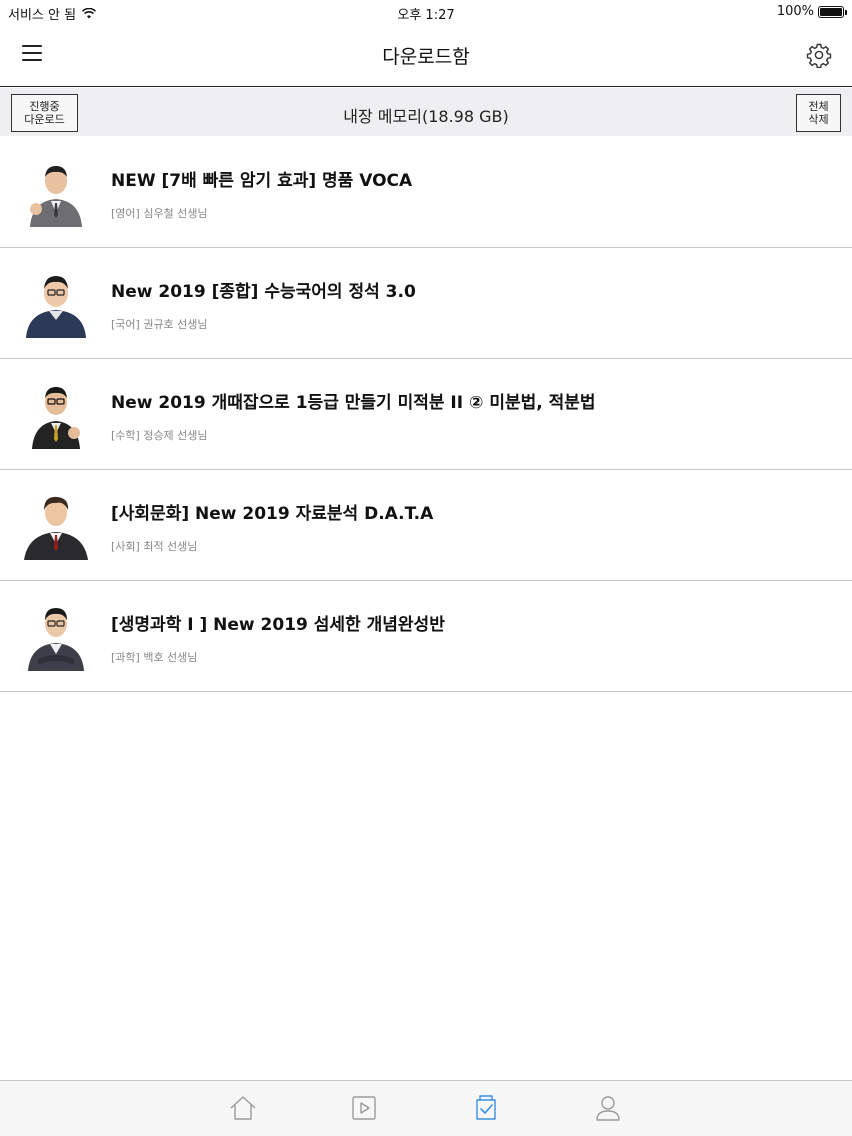 Image resolution: width=852 pixels, height=1136 pixels. Describe the element at coordinates (272, 514) in the screenshot. I see `course-title: [사회문화] New 2019 자료분석 D.A.T.A` at that location.